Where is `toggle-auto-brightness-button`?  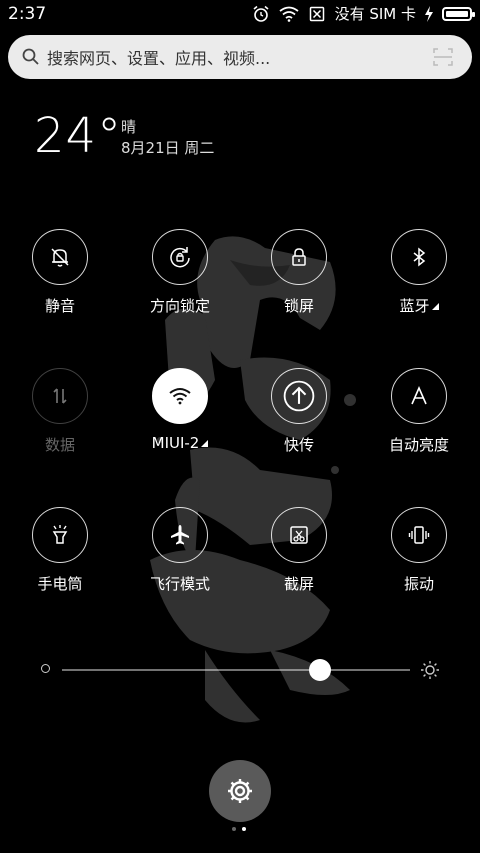 toggle-auto-brightness-button is located at coordinates (419, 396).